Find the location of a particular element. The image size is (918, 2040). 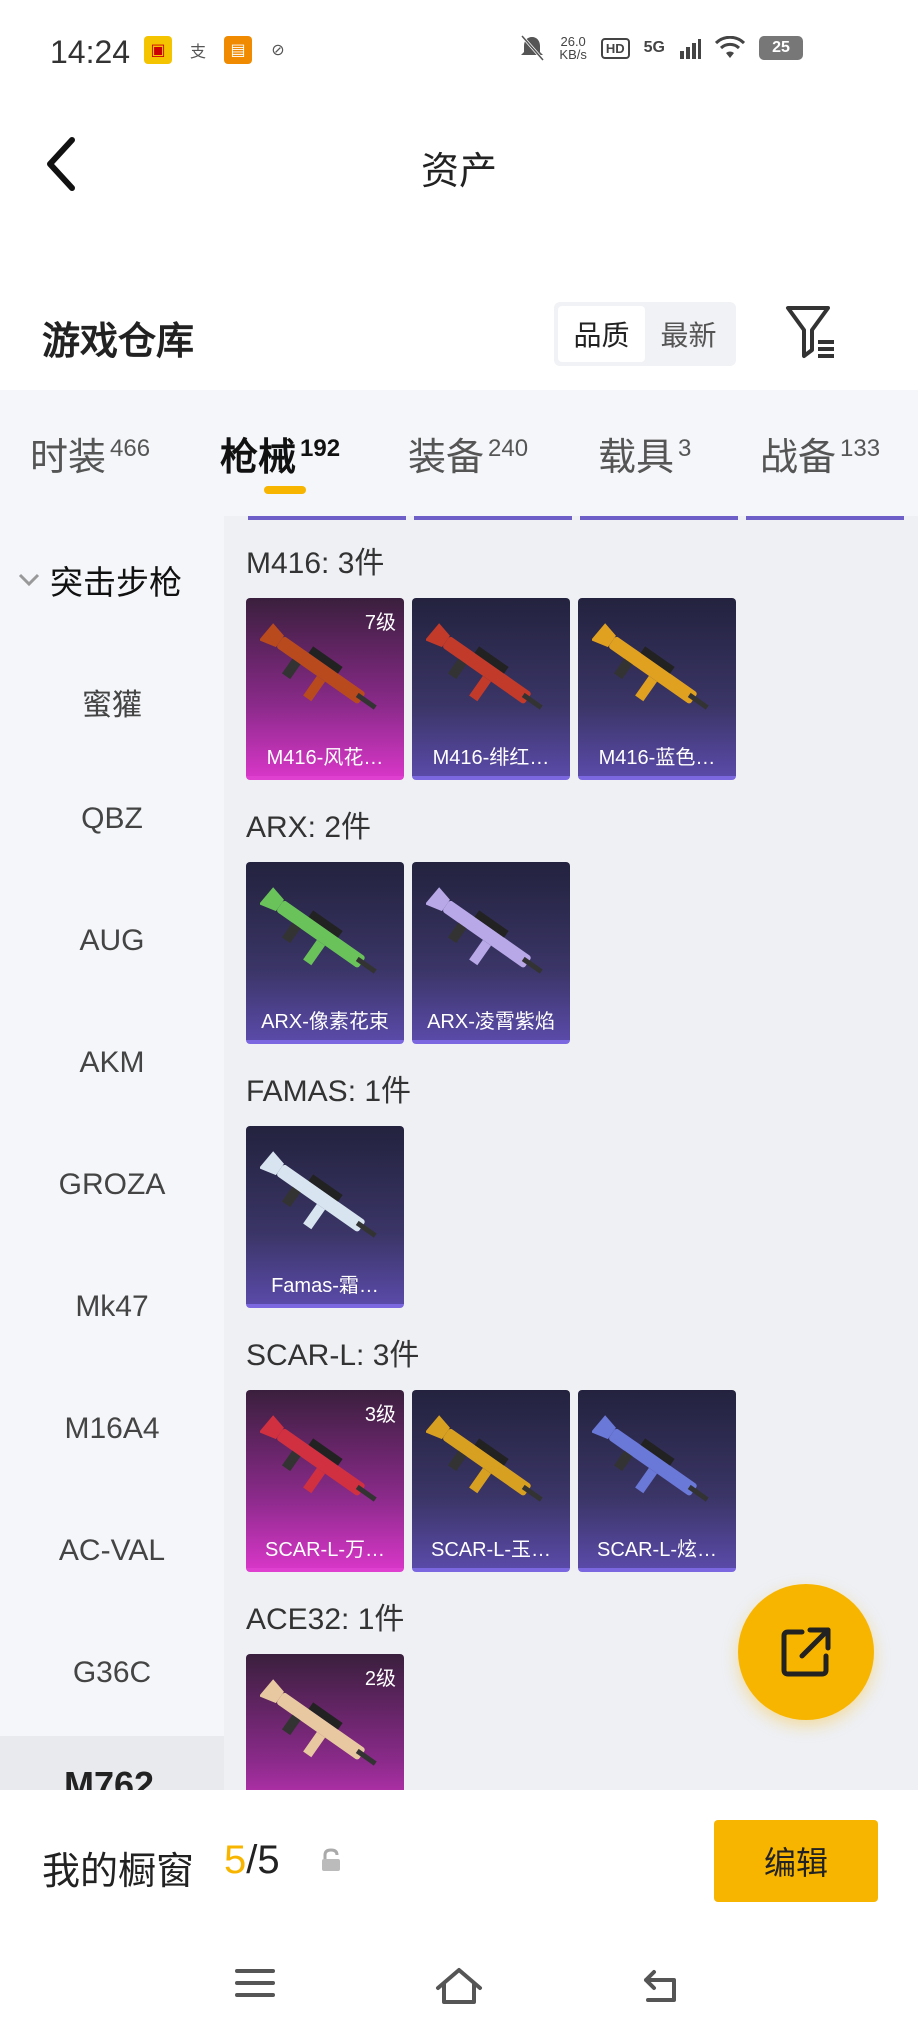

showcase-count: 5/5 is located at coordinates (252, 1860).